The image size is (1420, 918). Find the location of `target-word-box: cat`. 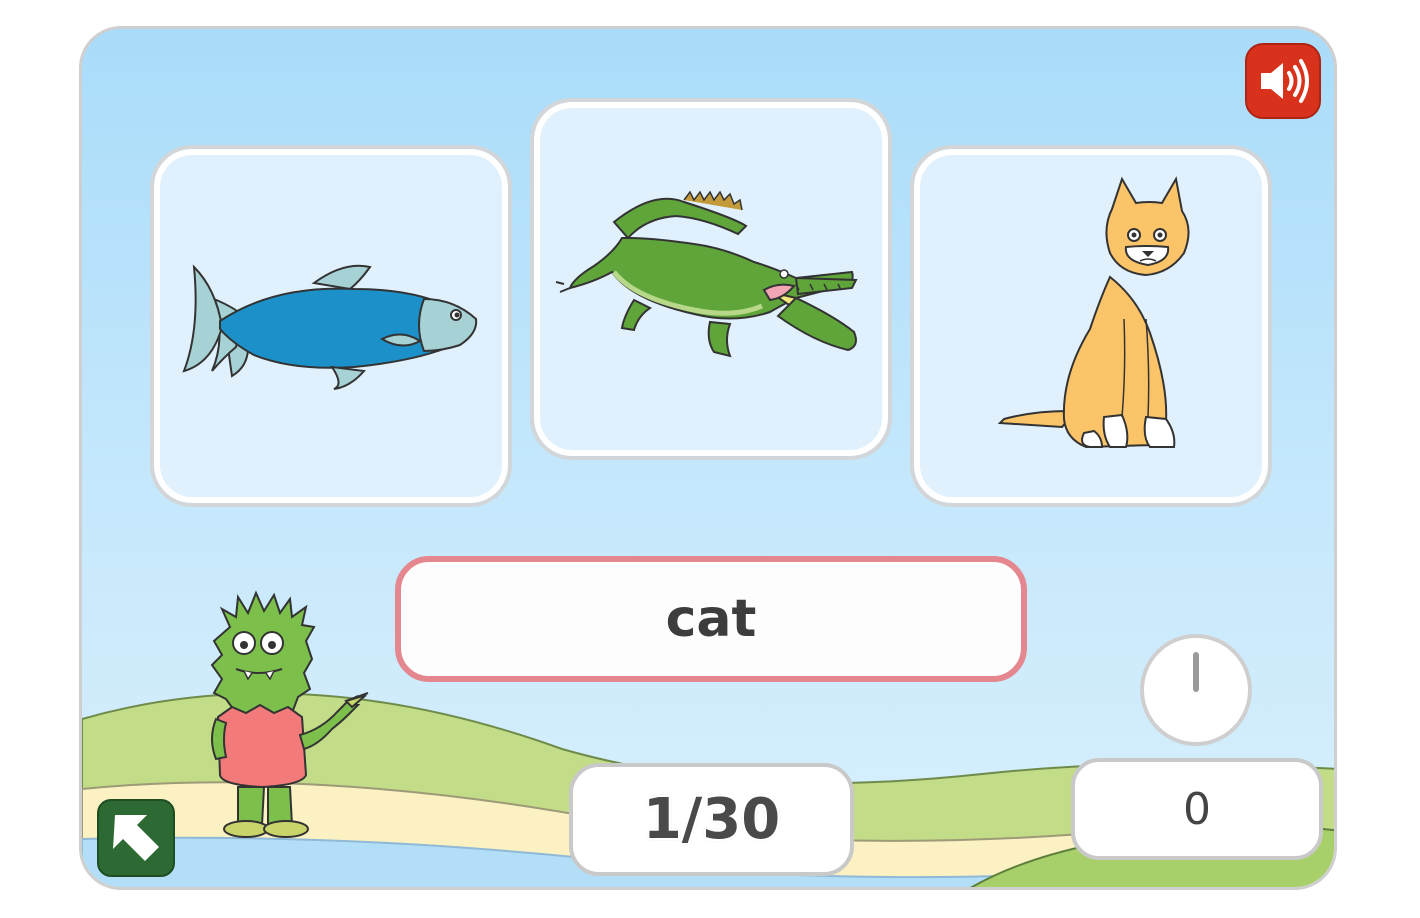

target-word-box: cat is located at coordinates (711, 619).